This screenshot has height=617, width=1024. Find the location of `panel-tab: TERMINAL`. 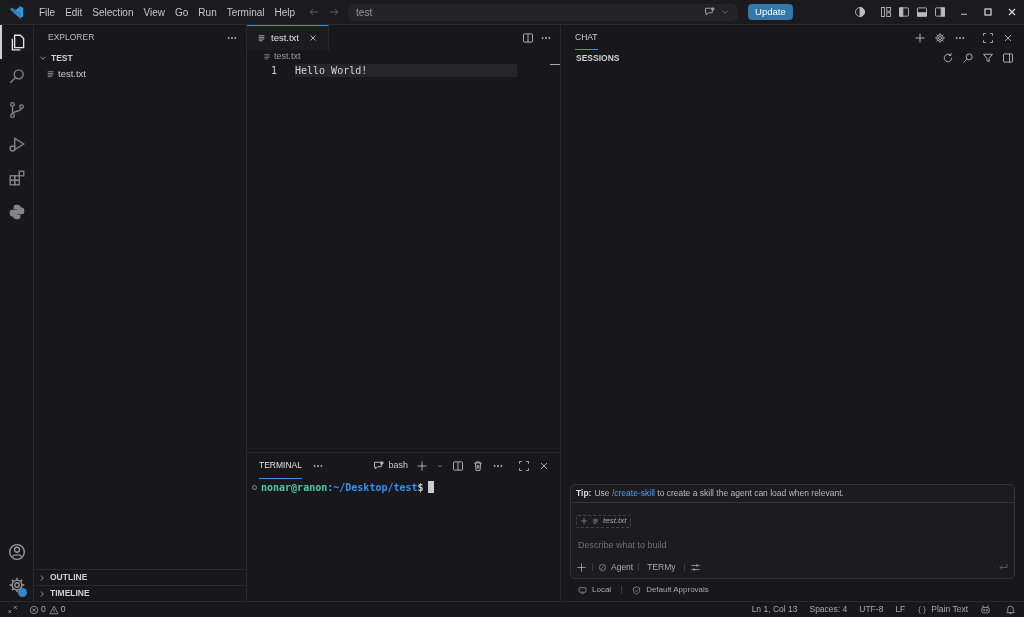

panel-tab: TERMINAL is located at coordinates (280, 466).